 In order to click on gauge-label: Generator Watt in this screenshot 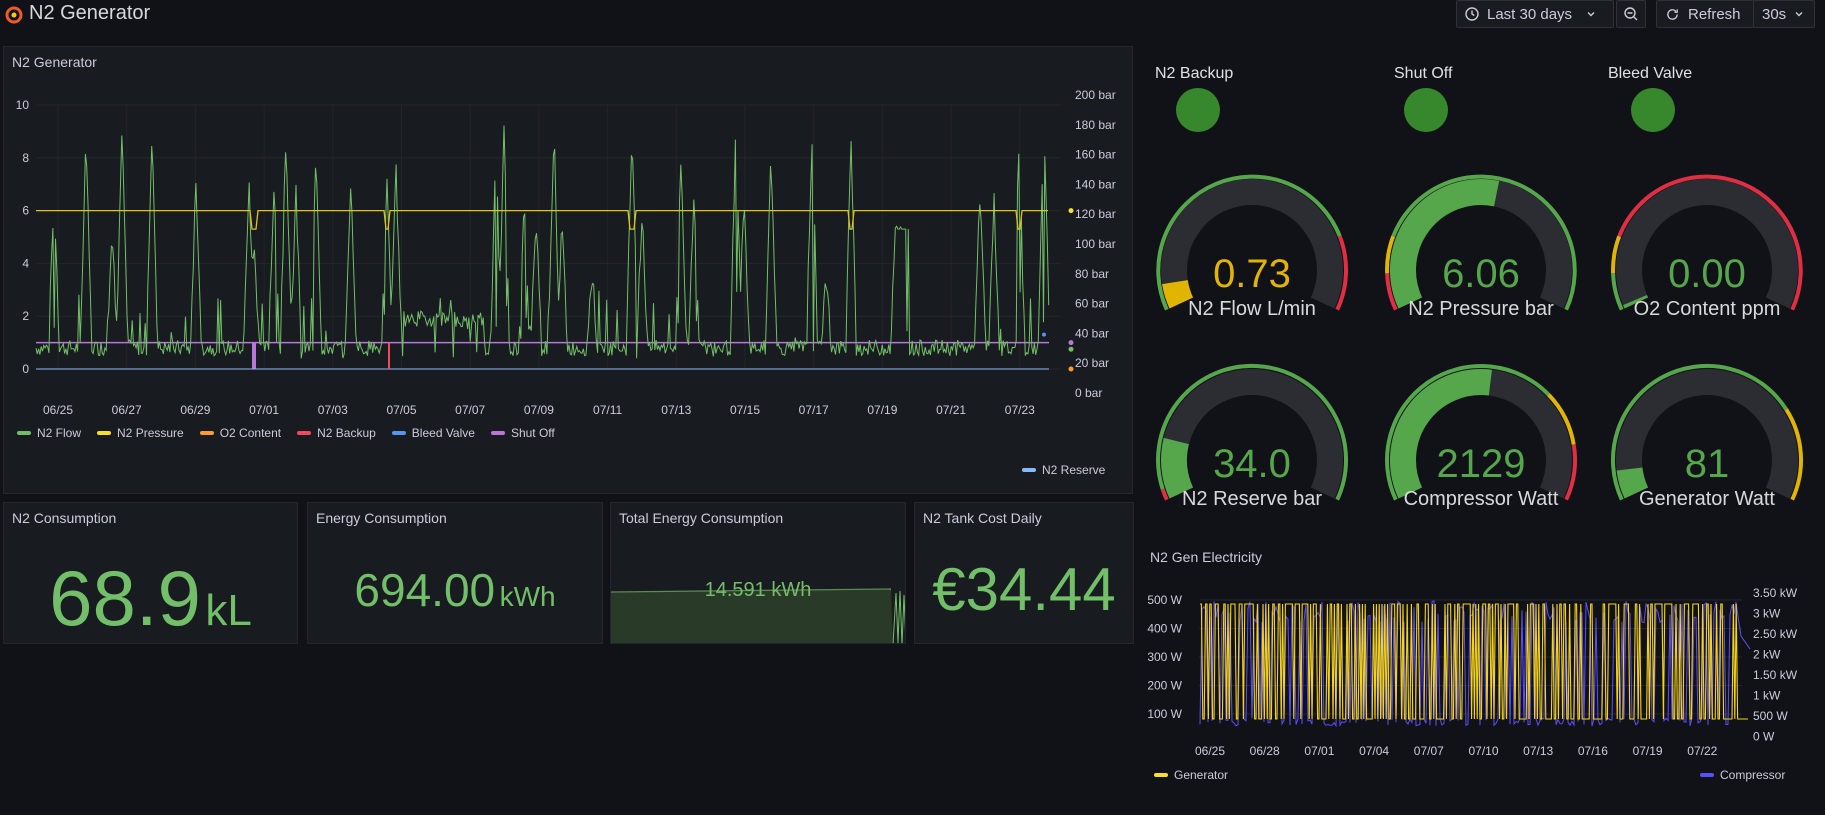, I will do `click(1707, 499)`.